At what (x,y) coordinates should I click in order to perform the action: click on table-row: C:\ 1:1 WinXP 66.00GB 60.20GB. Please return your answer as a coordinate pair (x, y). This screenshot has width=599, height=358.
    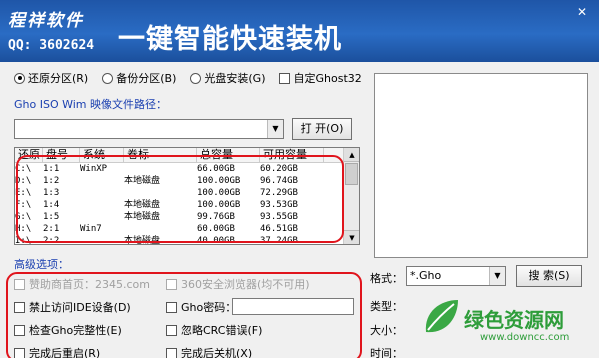
    Looking at the image, I should click on (187, 169).